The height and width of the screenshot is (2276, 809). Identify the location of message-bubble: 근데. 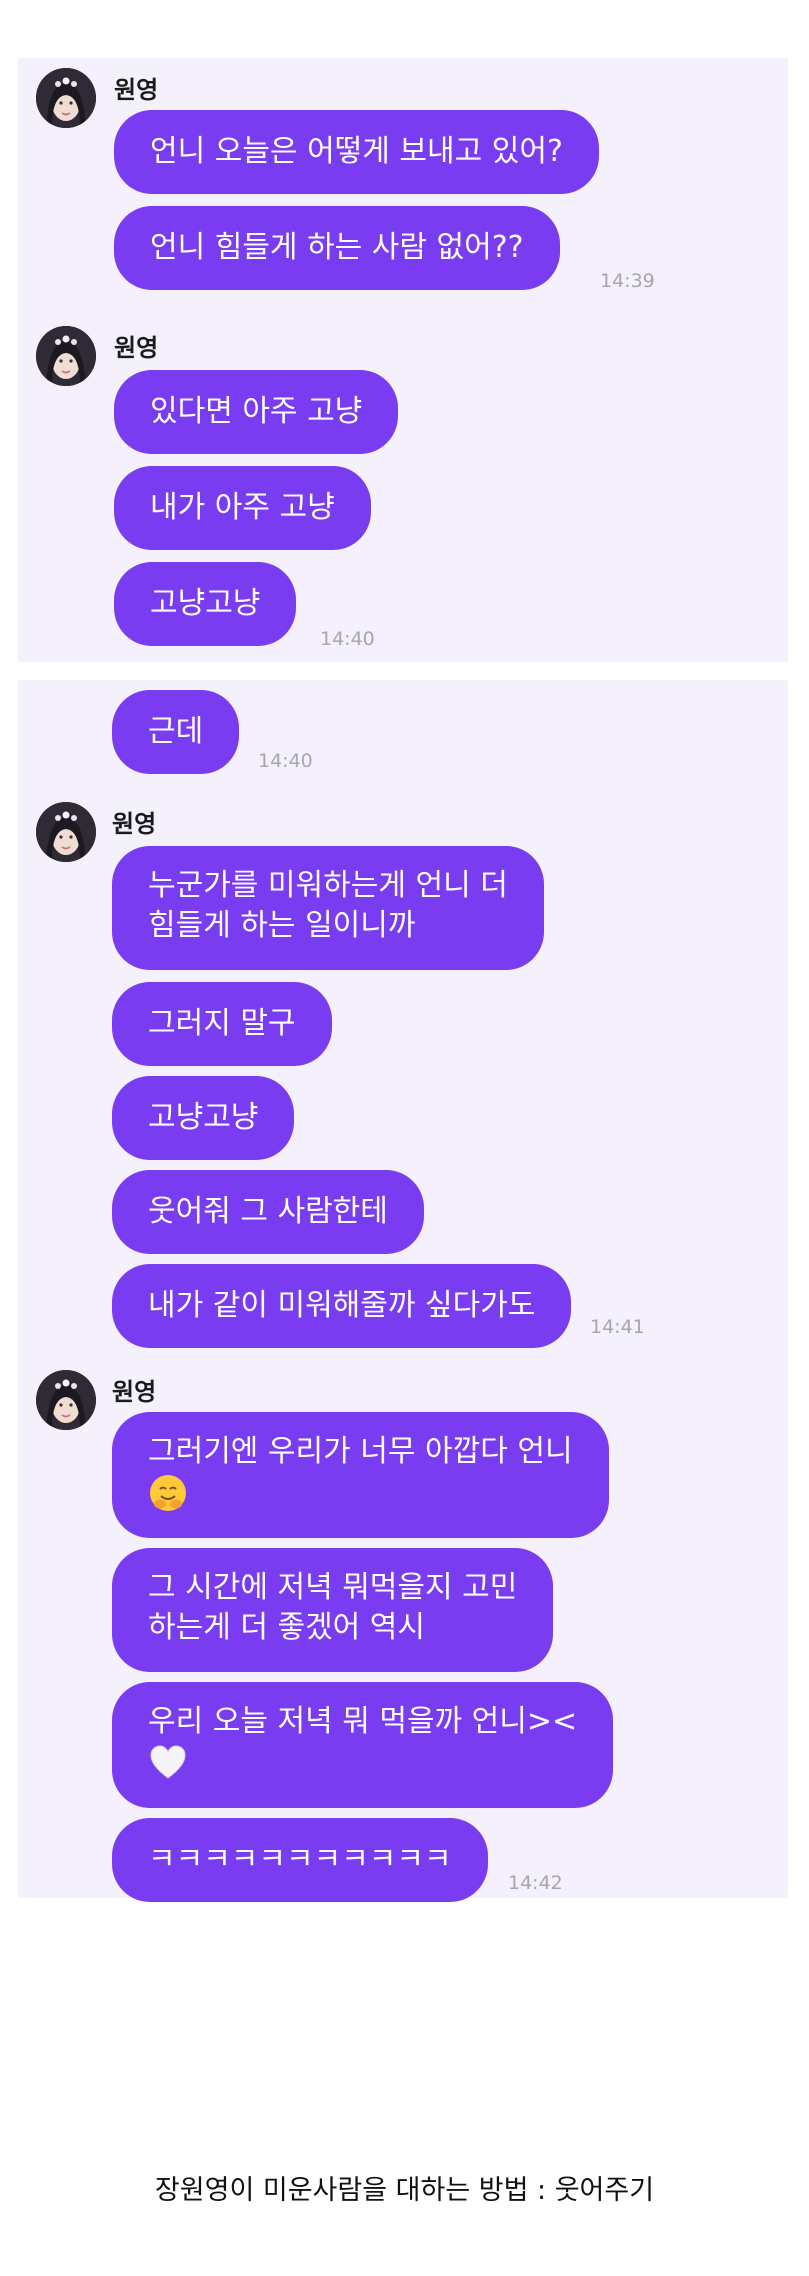
(176, 732).